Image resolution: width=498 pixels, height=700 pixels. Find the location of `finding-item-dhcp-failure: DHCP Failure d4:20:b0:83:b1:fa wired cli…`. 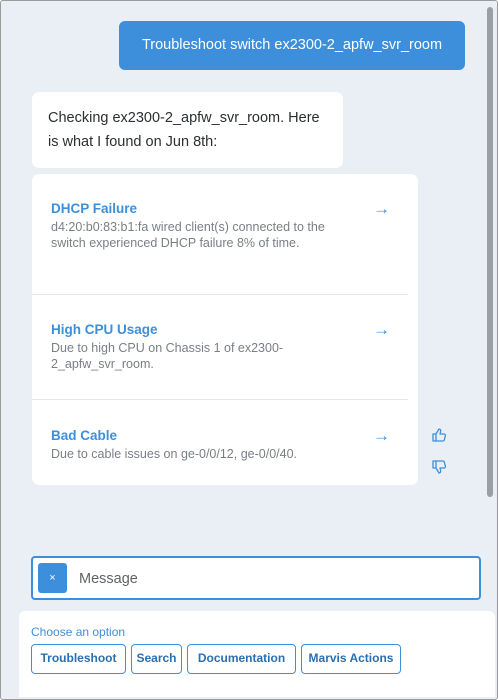

finding-item-dhcp-failure: DHCP Failure d4:20:b0:83:b1:fa wired cli… is located at coordinates (225, 225).